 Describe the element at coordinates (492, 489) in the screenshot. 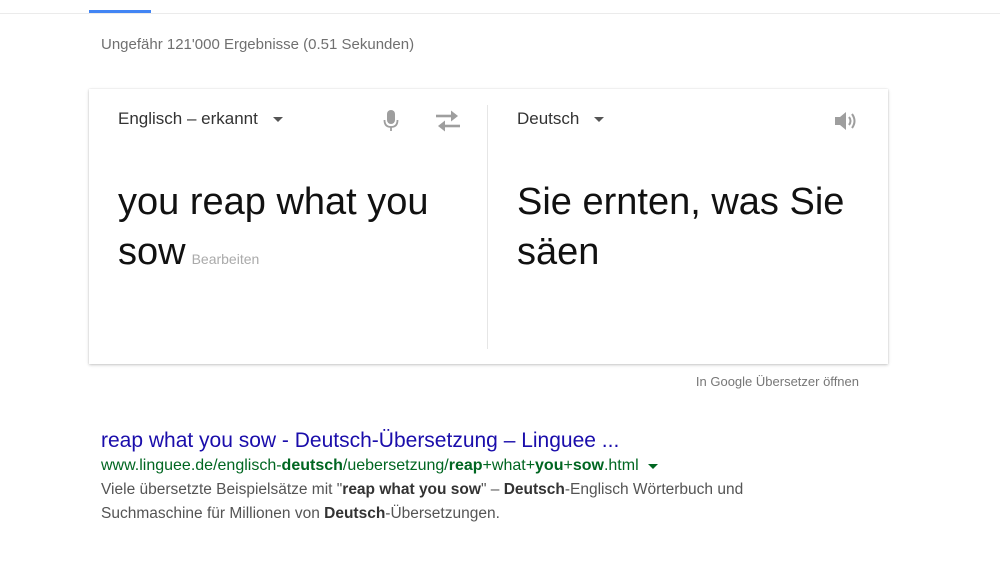

I see `snippet-part: " –` at that location.